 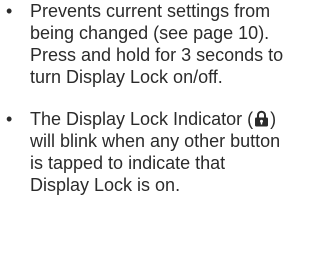 I want to click on padlock-icon, so click(x=261, y=118).